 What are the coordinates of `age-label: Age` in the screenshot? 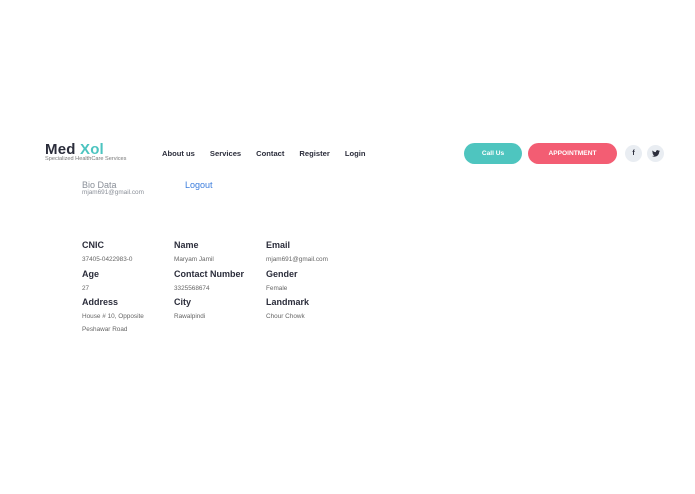 It's located at (91, 274).